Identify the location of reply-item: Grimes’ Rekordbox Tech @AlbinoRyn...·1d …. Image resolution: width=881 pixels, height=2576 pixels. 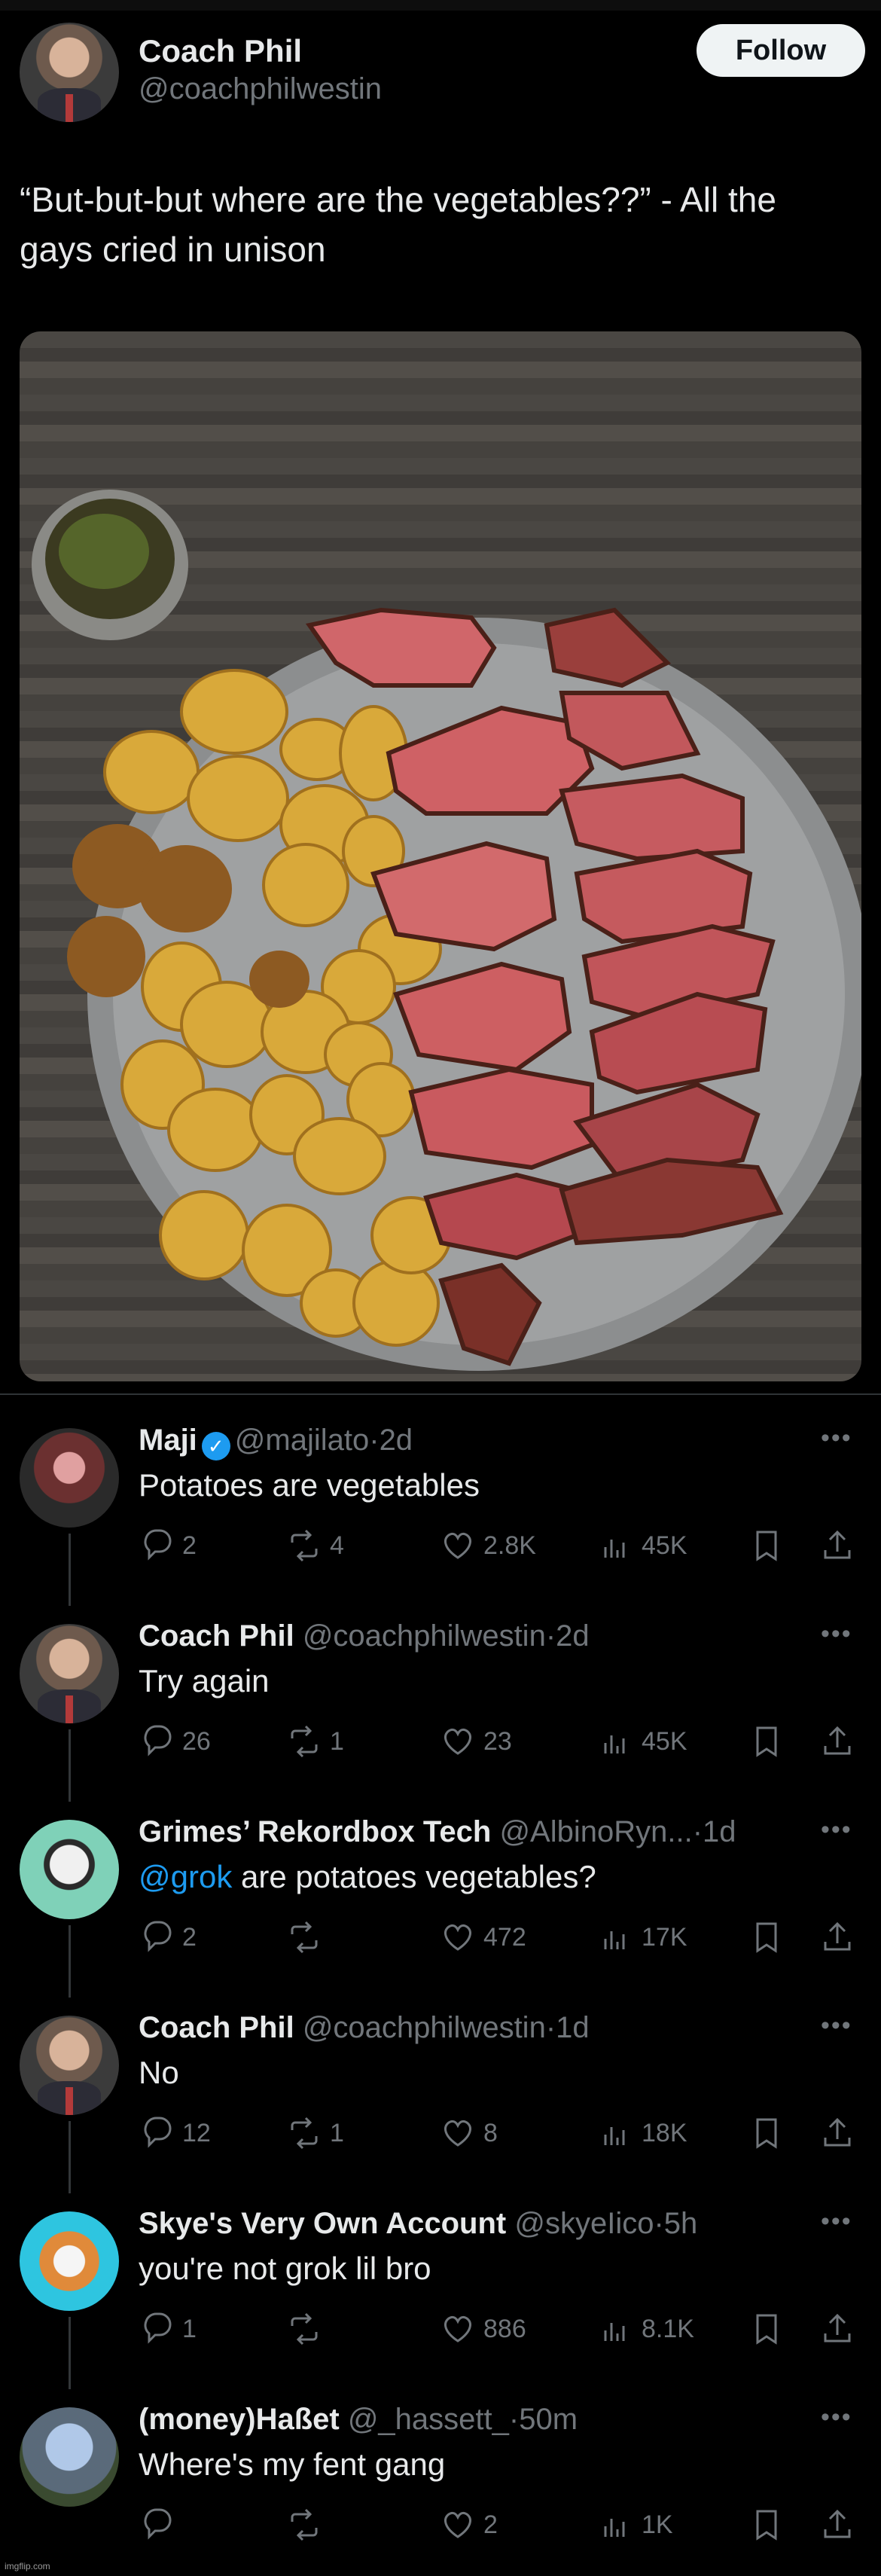
(440, 1896).